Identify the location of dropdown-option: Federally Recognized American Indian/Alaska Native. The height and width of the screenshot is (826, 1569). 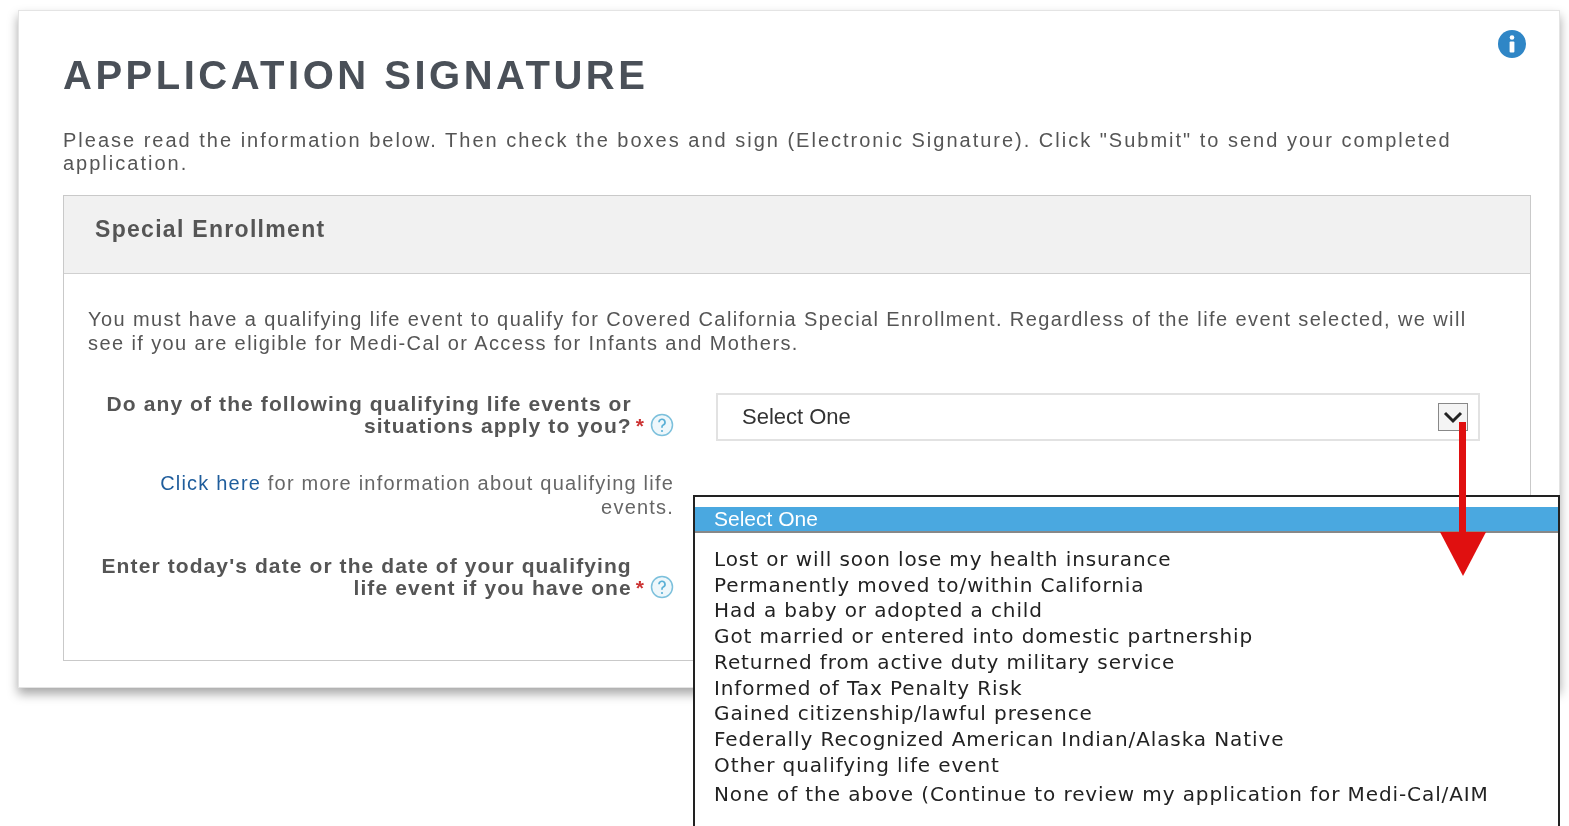
(1126, 739).